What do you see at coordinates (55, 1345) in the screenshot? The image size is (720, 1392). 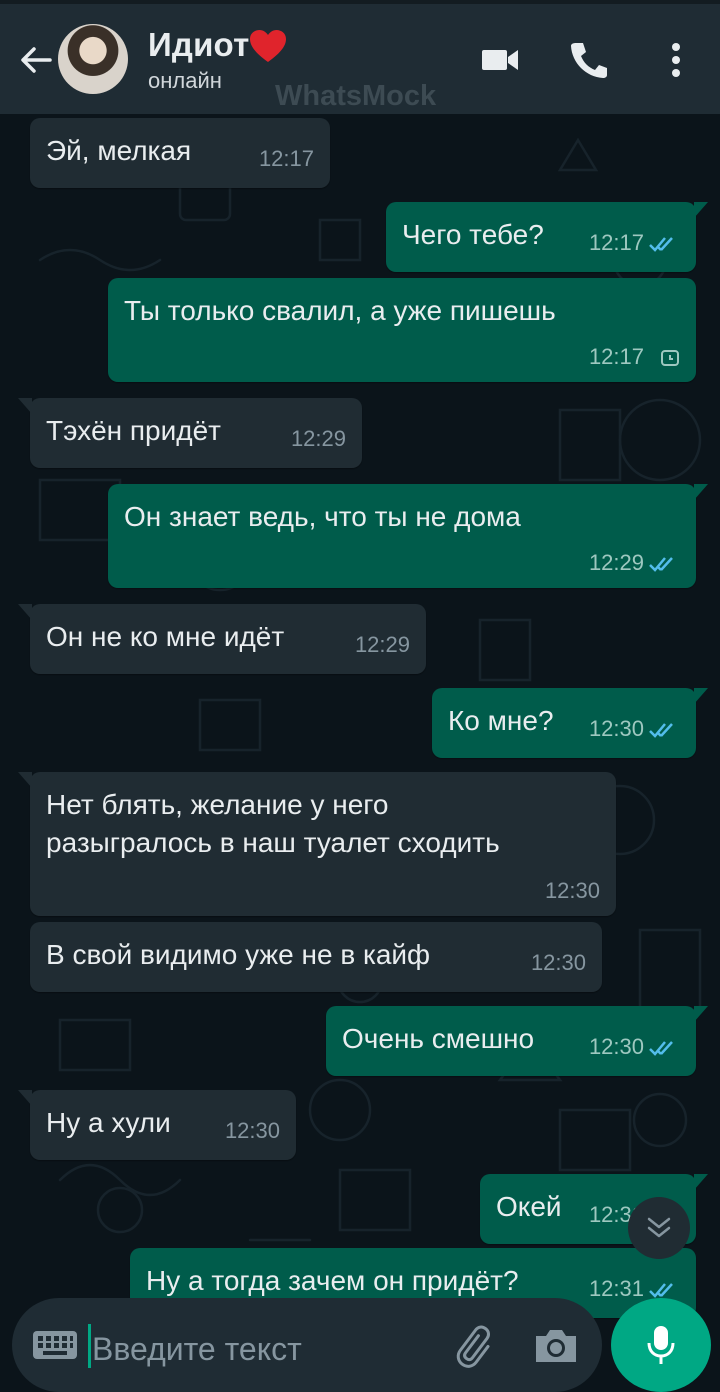 I see `keyboard-icon` at bounding box center [55, 1345].